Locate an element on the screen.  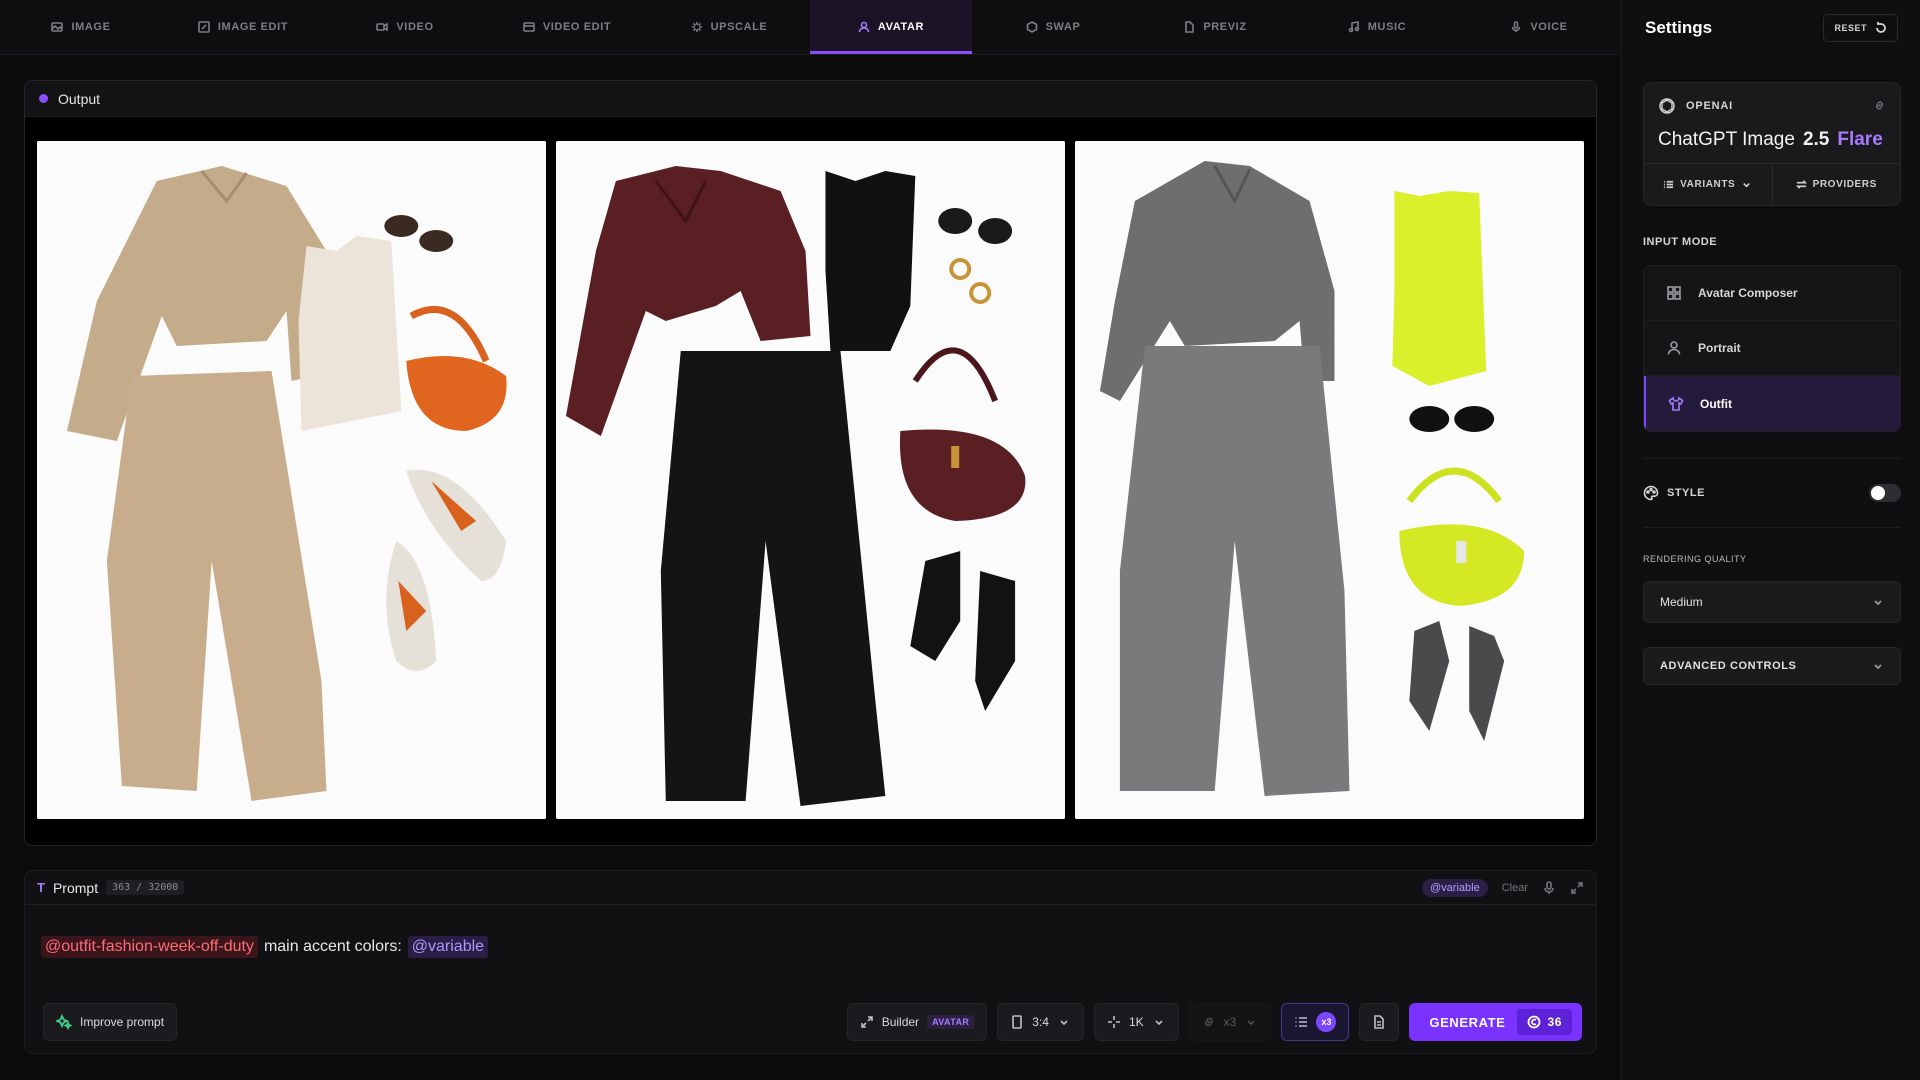
resolution-select: 1K is located at coordinates (1136, 1022).